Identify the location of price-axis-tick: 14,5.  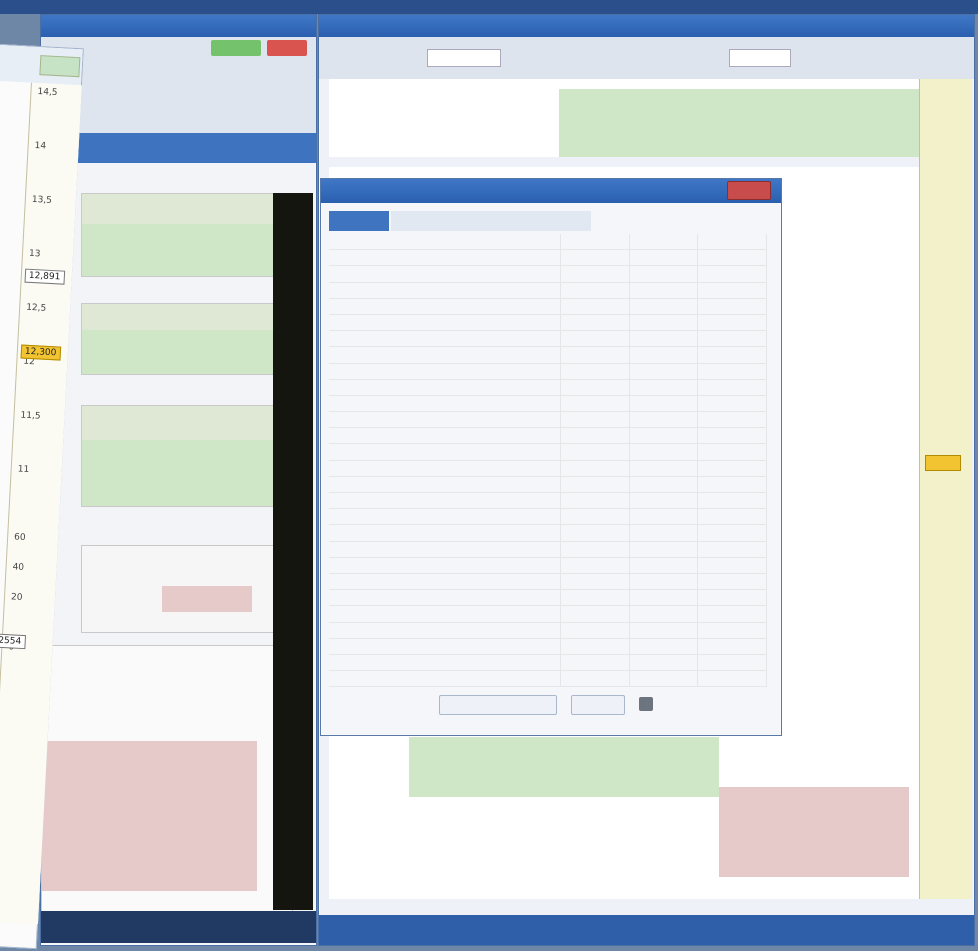
(47, 93).